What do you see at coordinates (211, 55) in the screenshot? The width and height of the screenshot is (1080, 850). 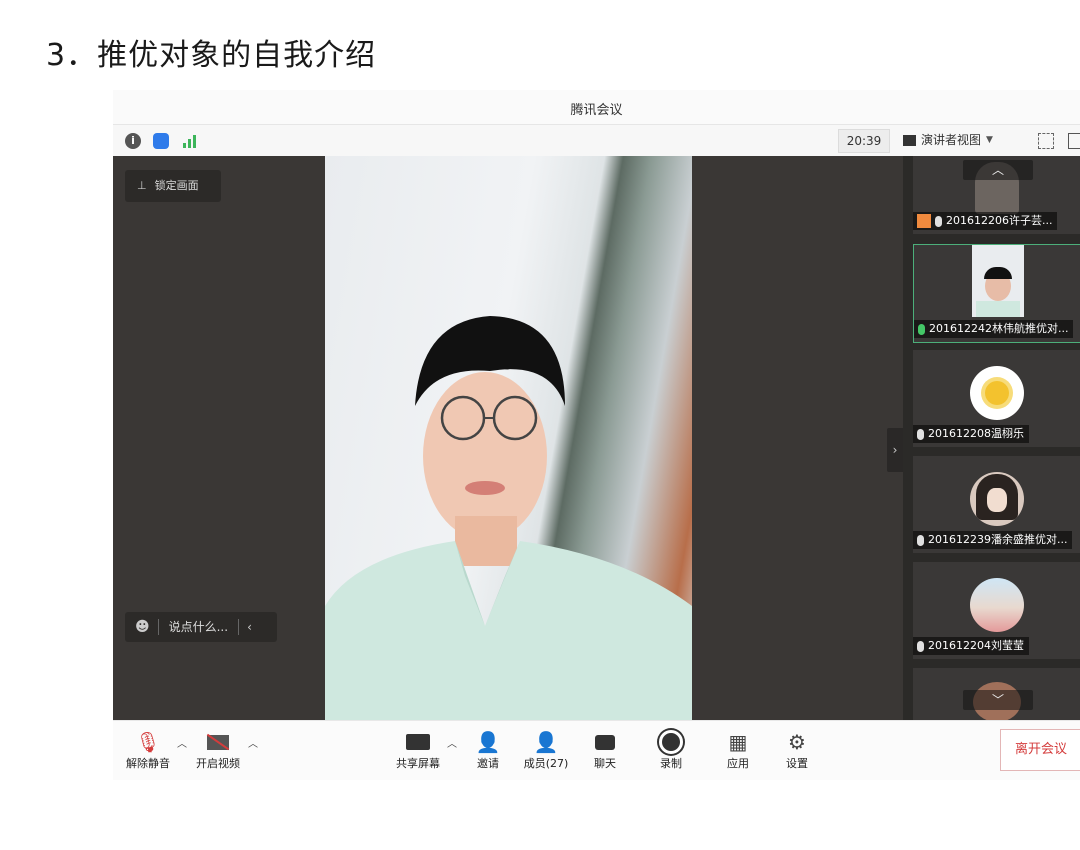 I see `document-heading: 3．推优对象的自我介绍` at bounding box center [211, 55].